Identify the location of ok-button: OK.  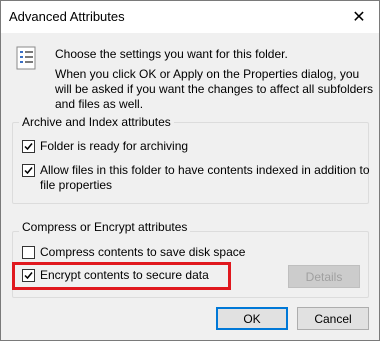
(252, 318).